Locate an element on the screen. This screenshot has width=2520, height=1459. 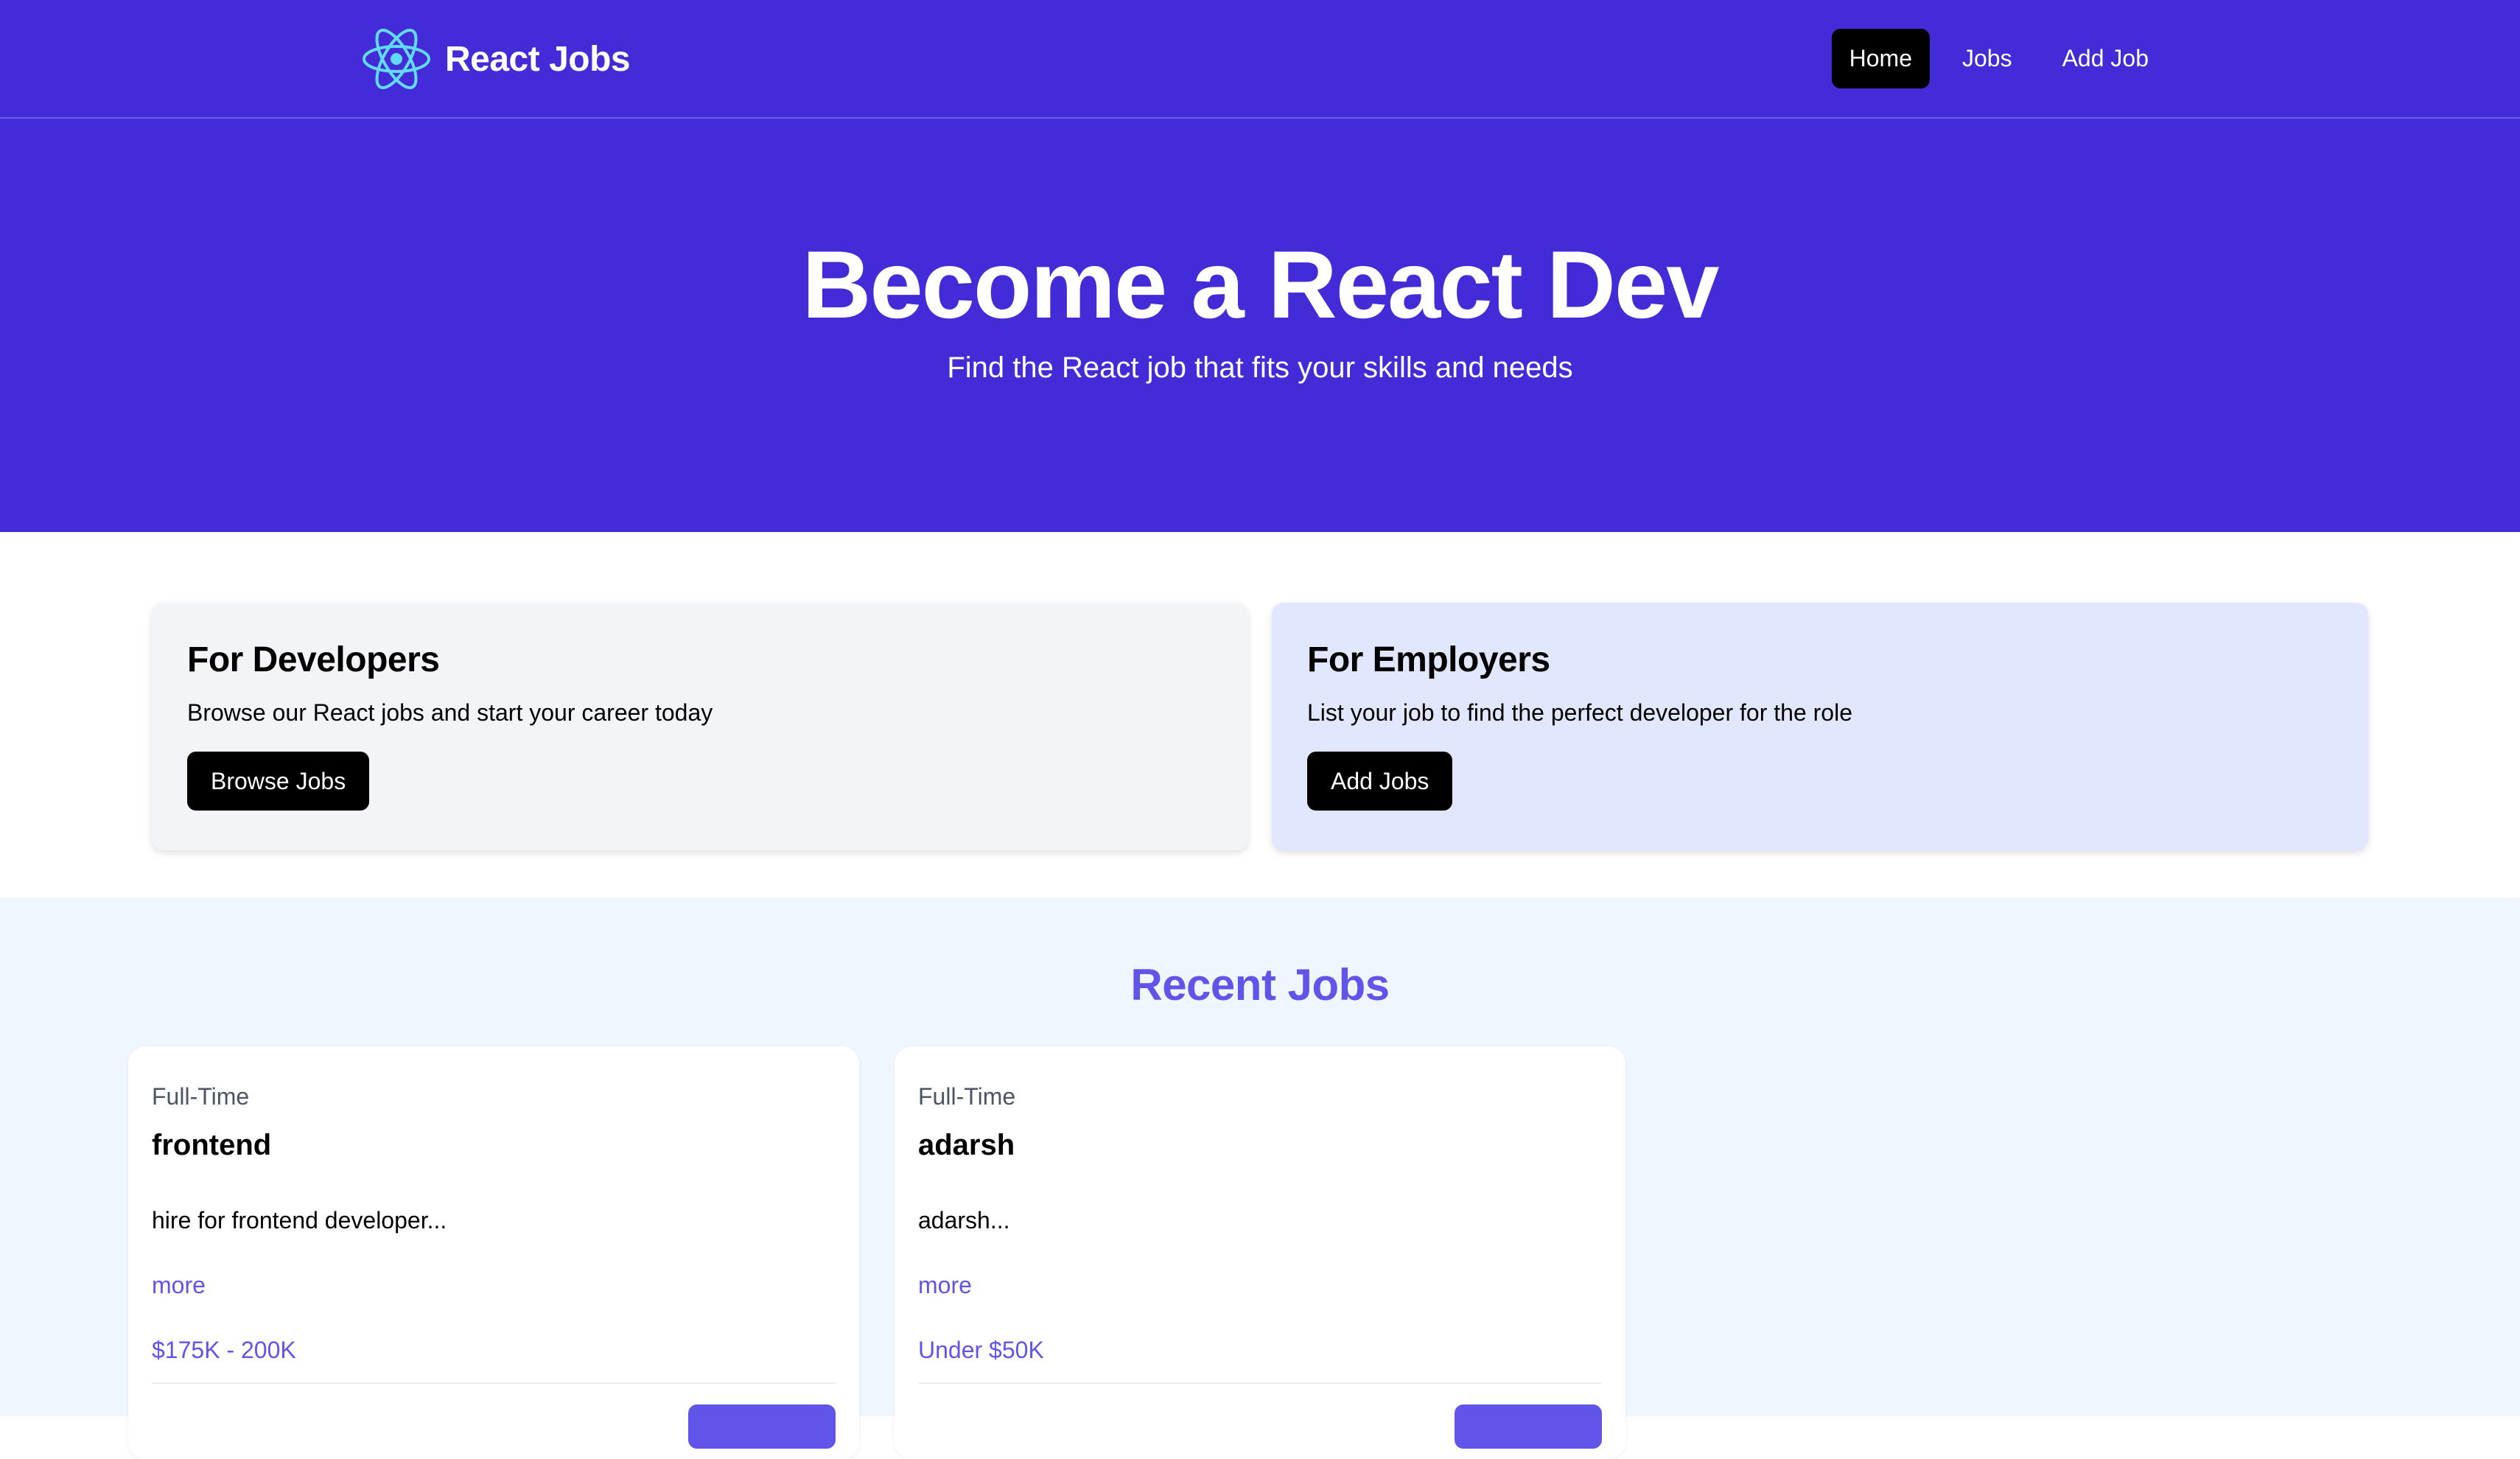
nav-link-home: Home is located at coordinates (1880, 58).